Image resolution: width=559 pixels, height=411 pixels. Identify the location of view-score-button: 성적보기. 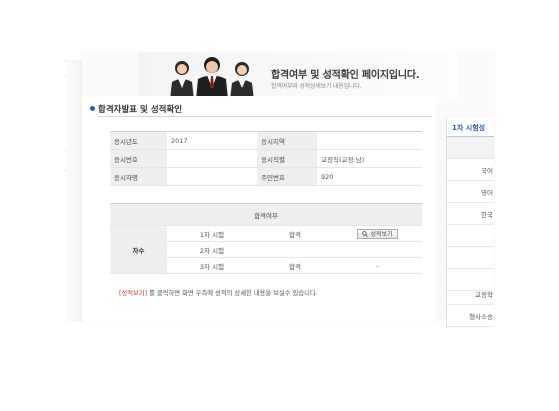
(377, 233).